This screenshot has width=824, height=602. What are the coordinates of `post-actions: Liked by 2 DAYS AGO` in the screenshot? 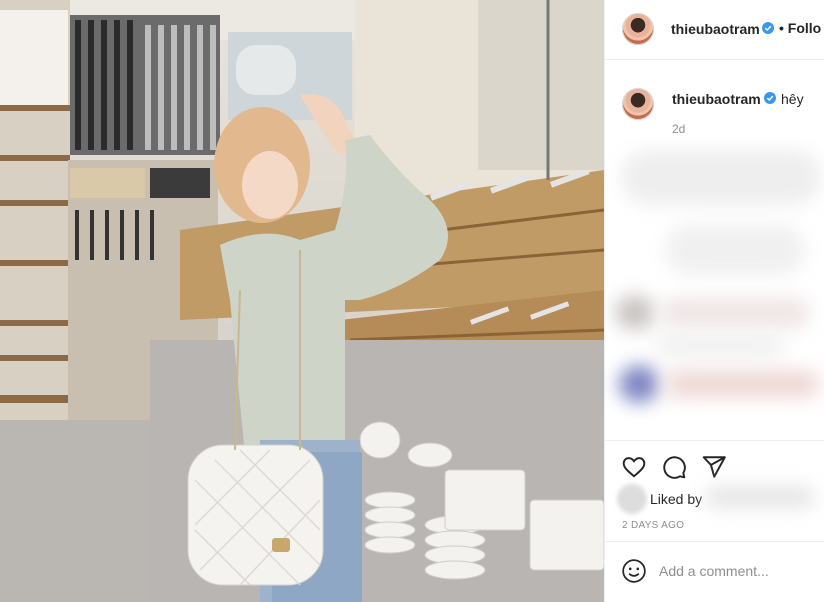 It's located at (714, 490).